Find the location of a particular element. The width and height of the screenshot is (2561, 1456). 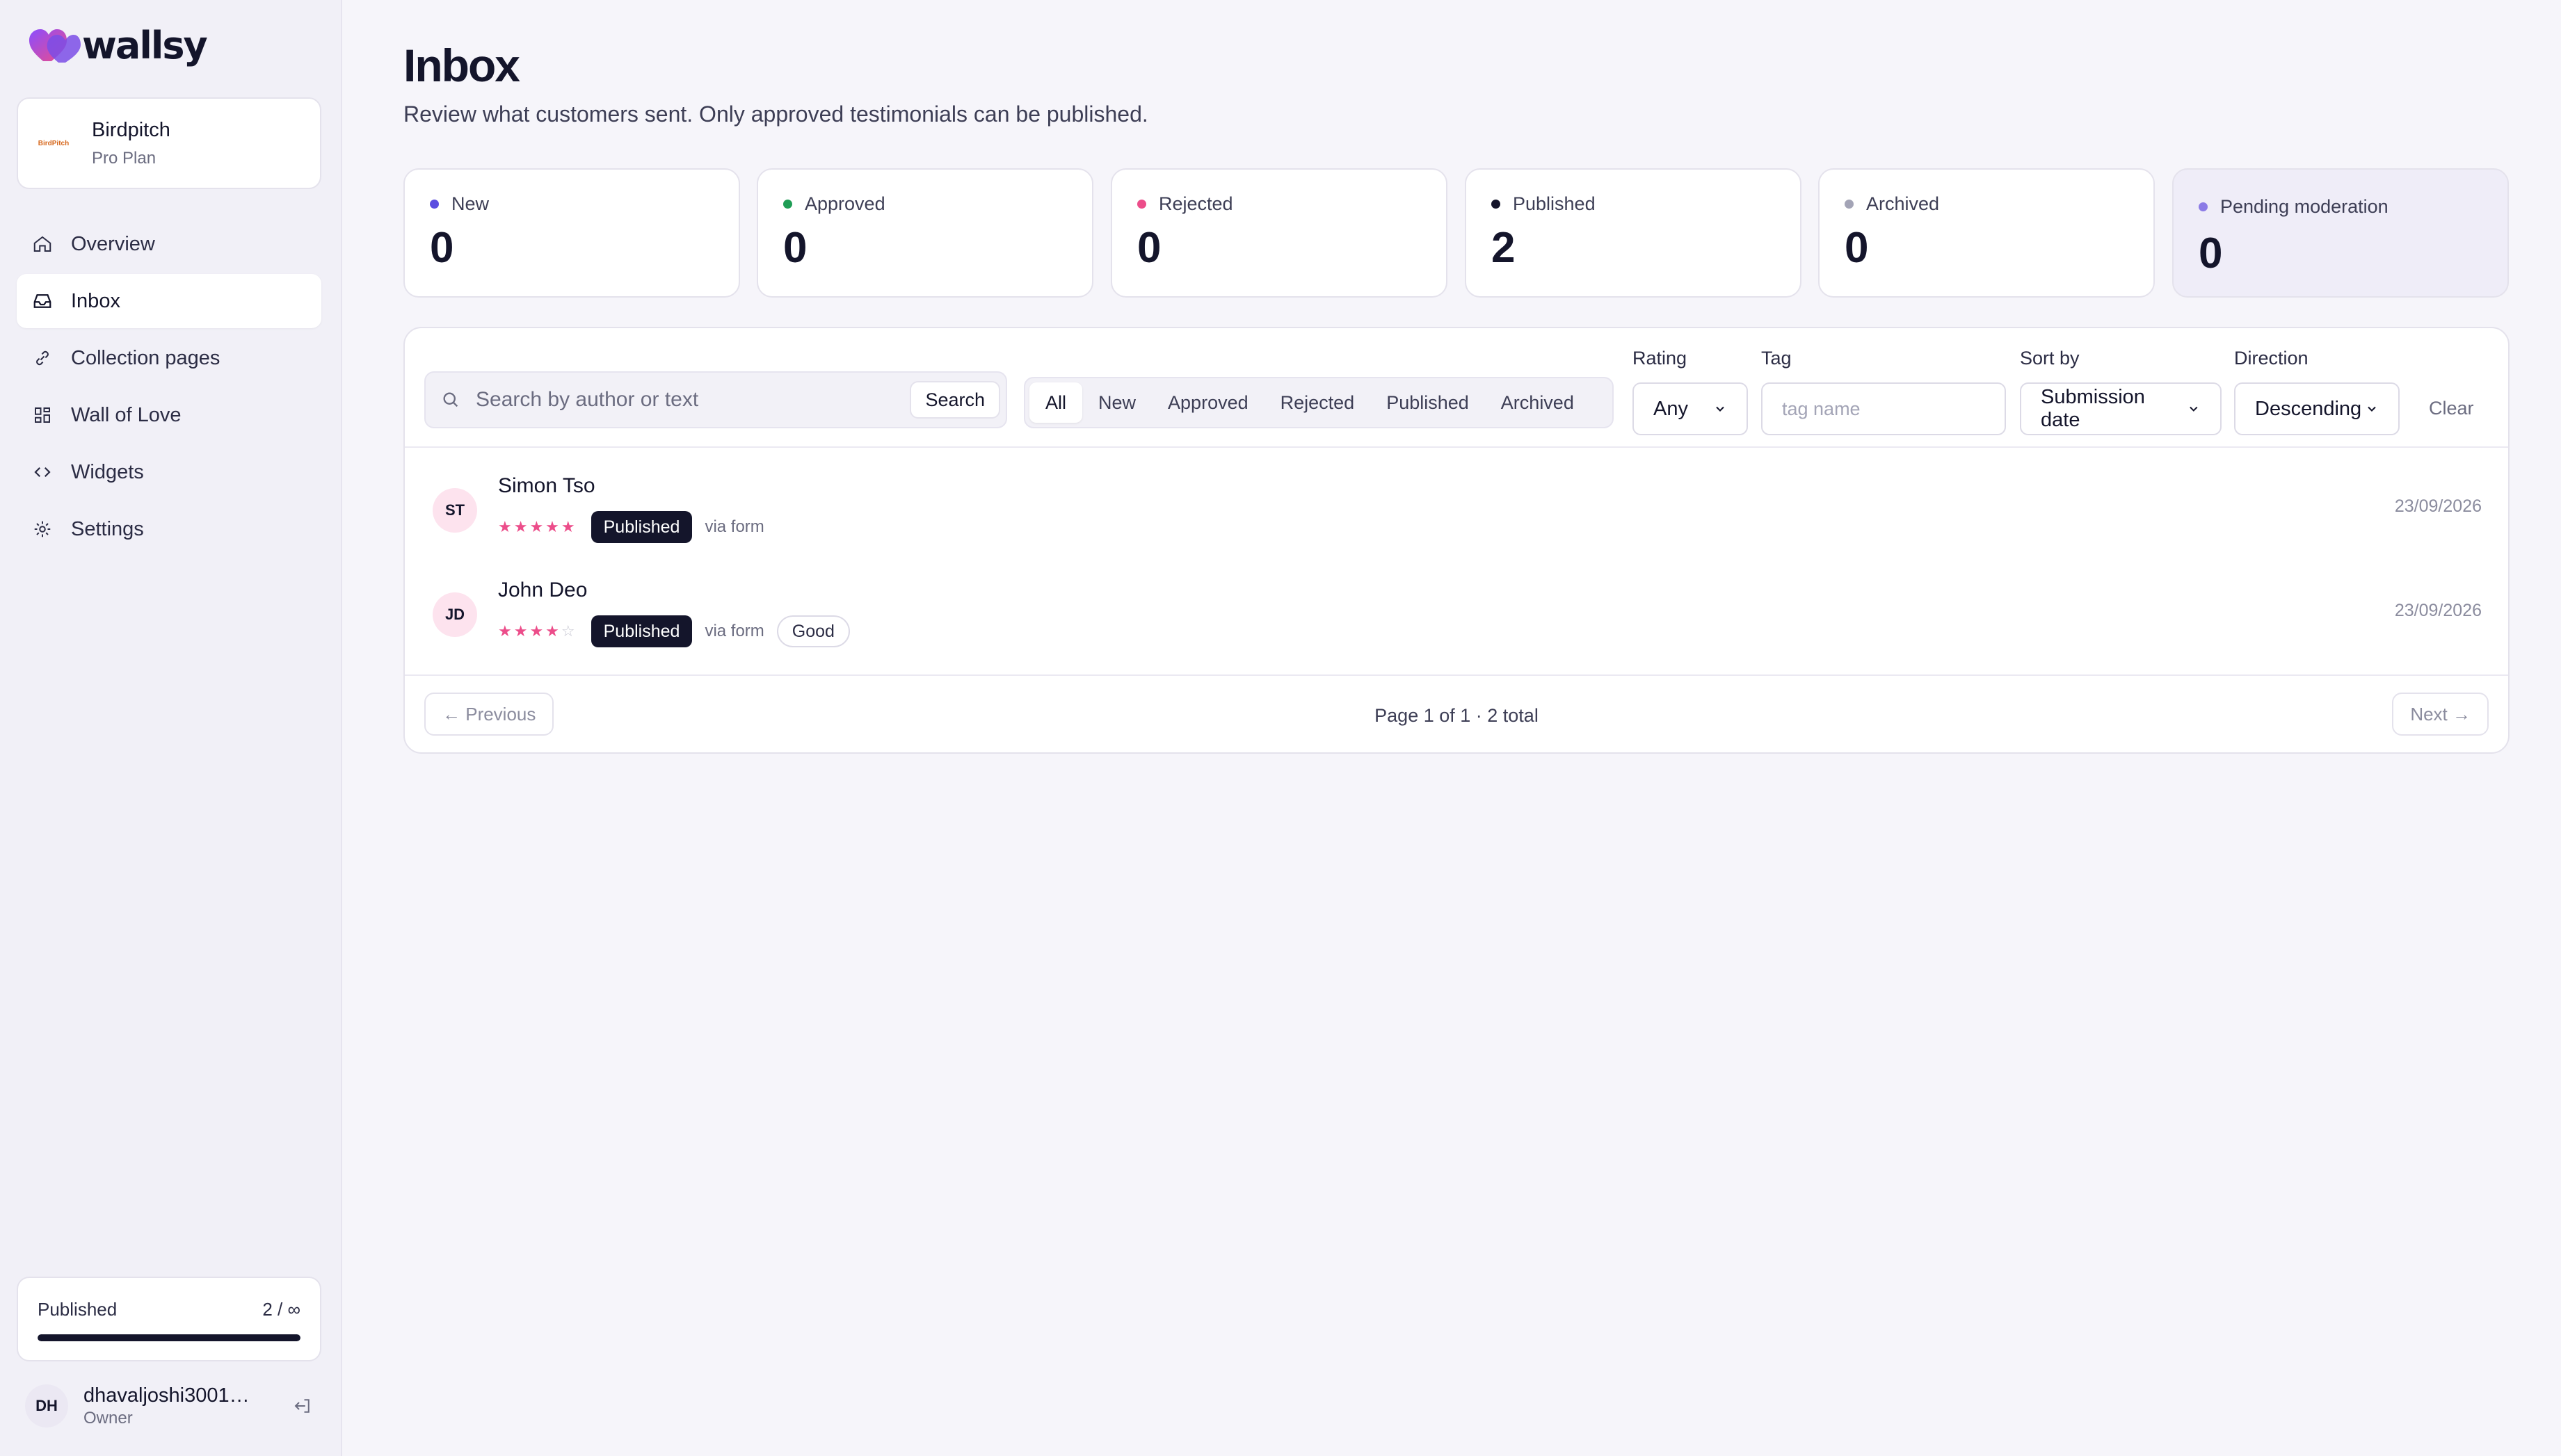

gear-icon is located at coordinates (42, 529).